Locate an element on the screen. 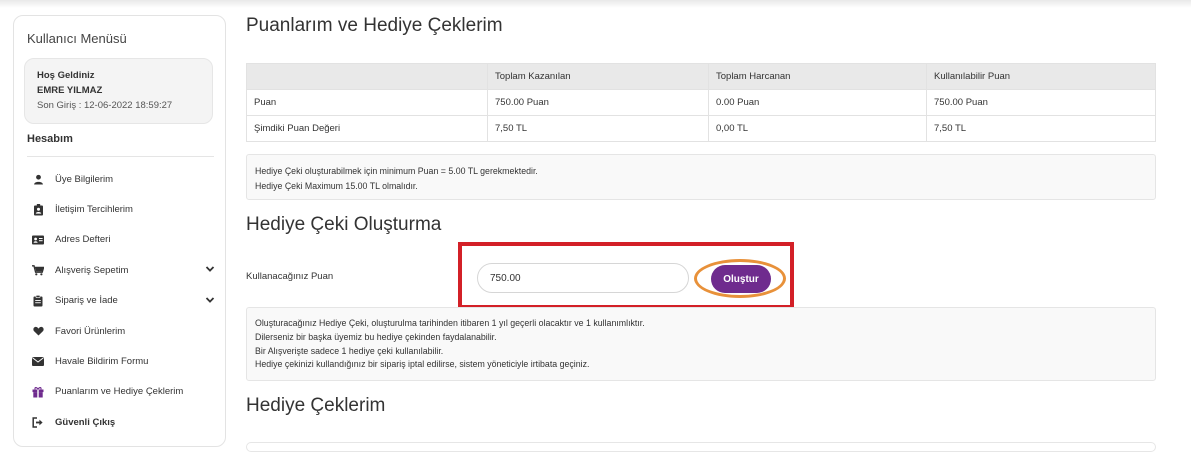 The height and width of the screenshot is (452, 1191). table-cell: 0,00 TL is located at coordinates (817, 128).